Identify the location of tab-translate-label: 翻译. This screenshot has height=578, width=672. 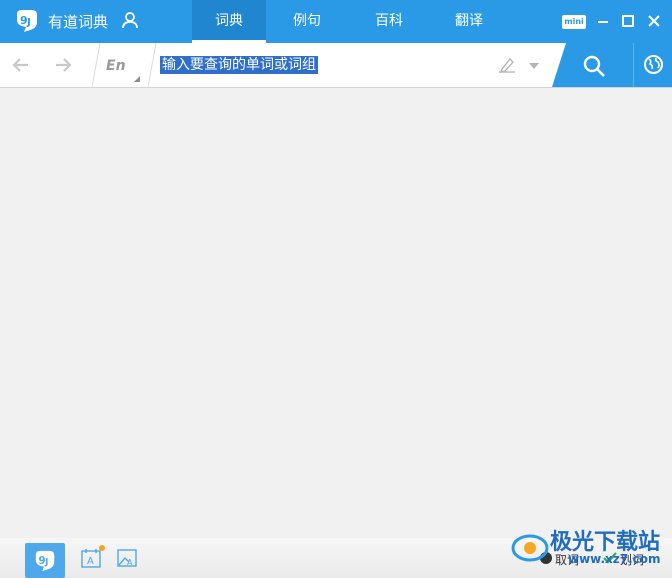
(469, 21).